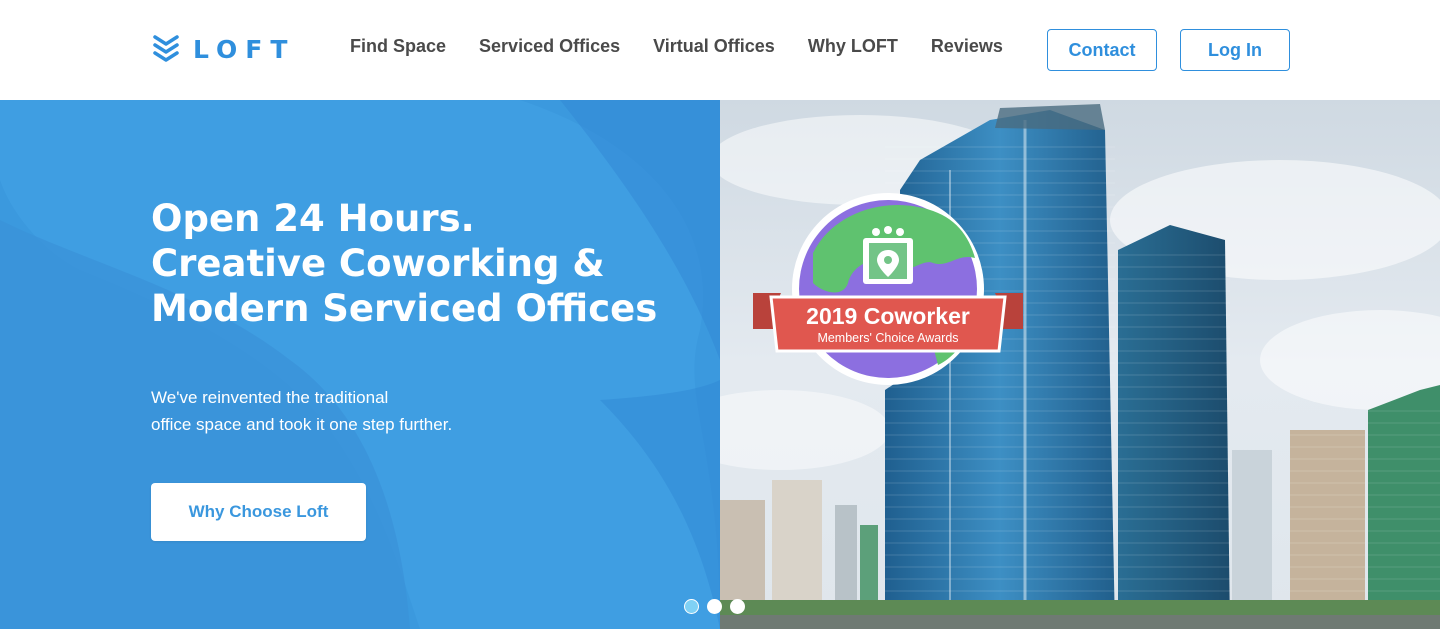 This screenshot has height=629, width=1440. I want to click on contact-button: Contact, so click(1102, 50).